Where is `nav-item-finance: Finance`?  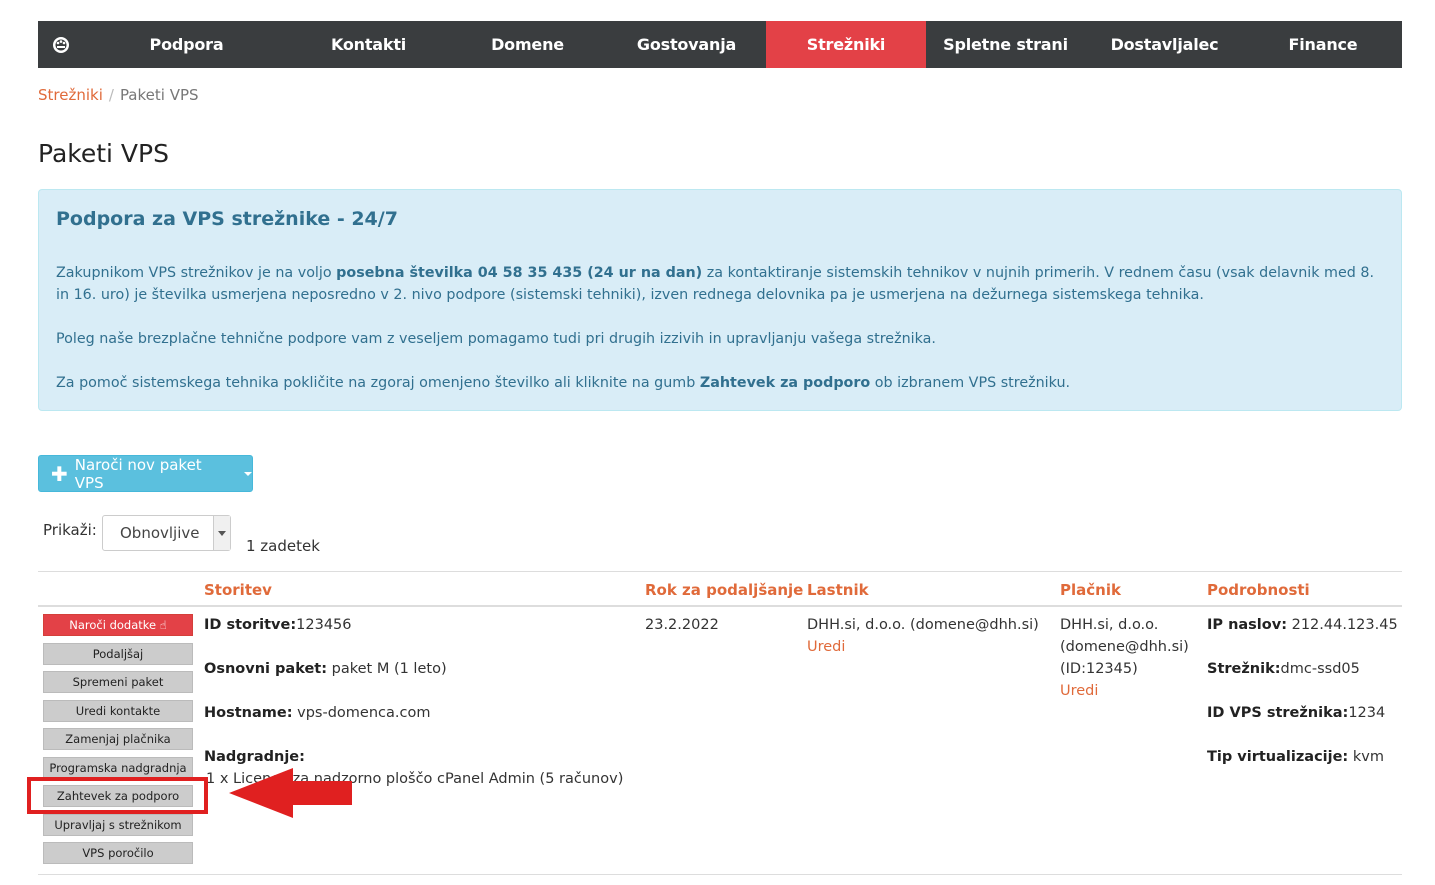 nav-item-finance: Finance is located at coordinates (1323, 44).